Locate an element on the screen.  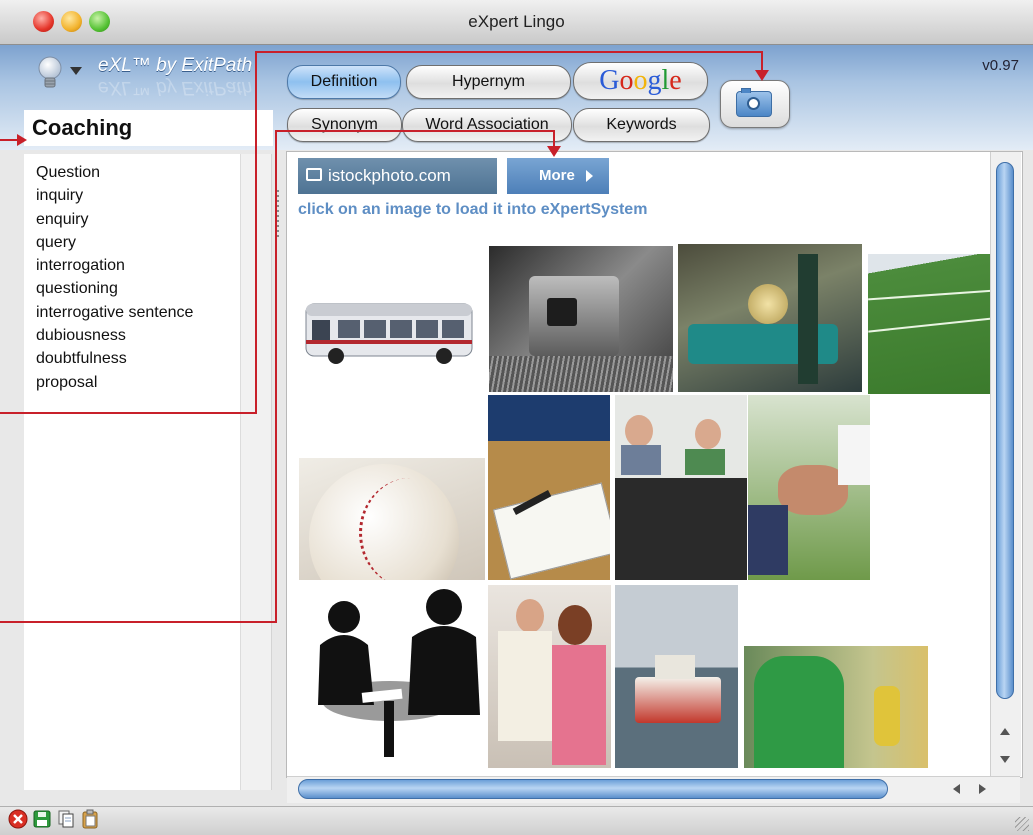
more-button: More is located at coordinates (558, 176).